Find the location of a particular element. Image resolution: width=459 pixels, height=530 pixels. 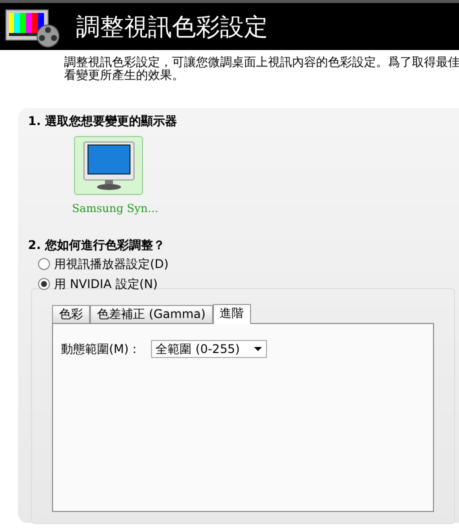

tab: 色彩 is located at coordinates (71, 313).